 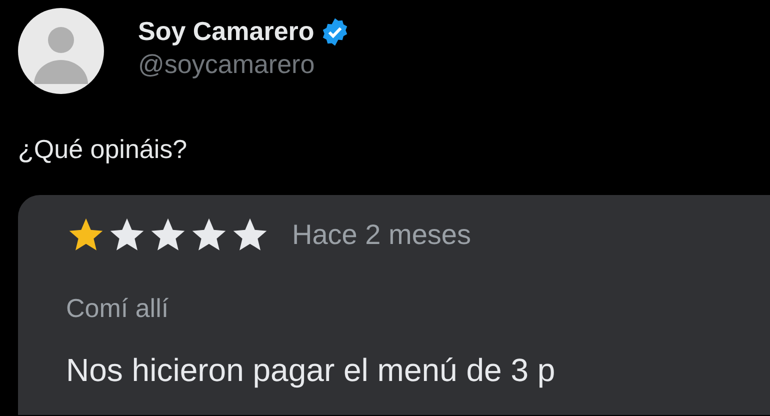 What do you see at coordinates (244, 64) in the screenshot?
I see `account-handle: @soycamarero` at bounding box center [244, 64].